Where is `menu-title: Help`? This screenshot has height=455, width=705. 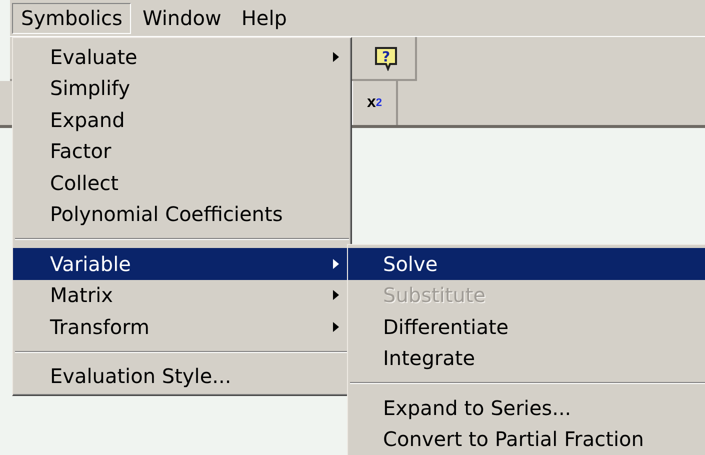
menu-title: Help is located at coordinates (264, 18).